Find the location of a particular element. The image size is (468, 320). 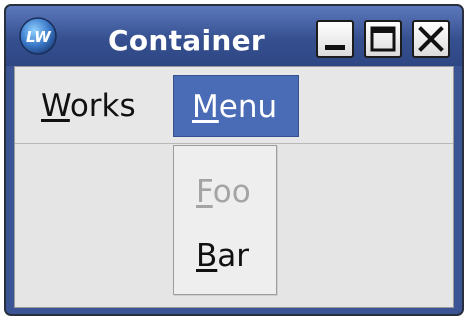

svg-text: LW is located at coordinates (39, 37).